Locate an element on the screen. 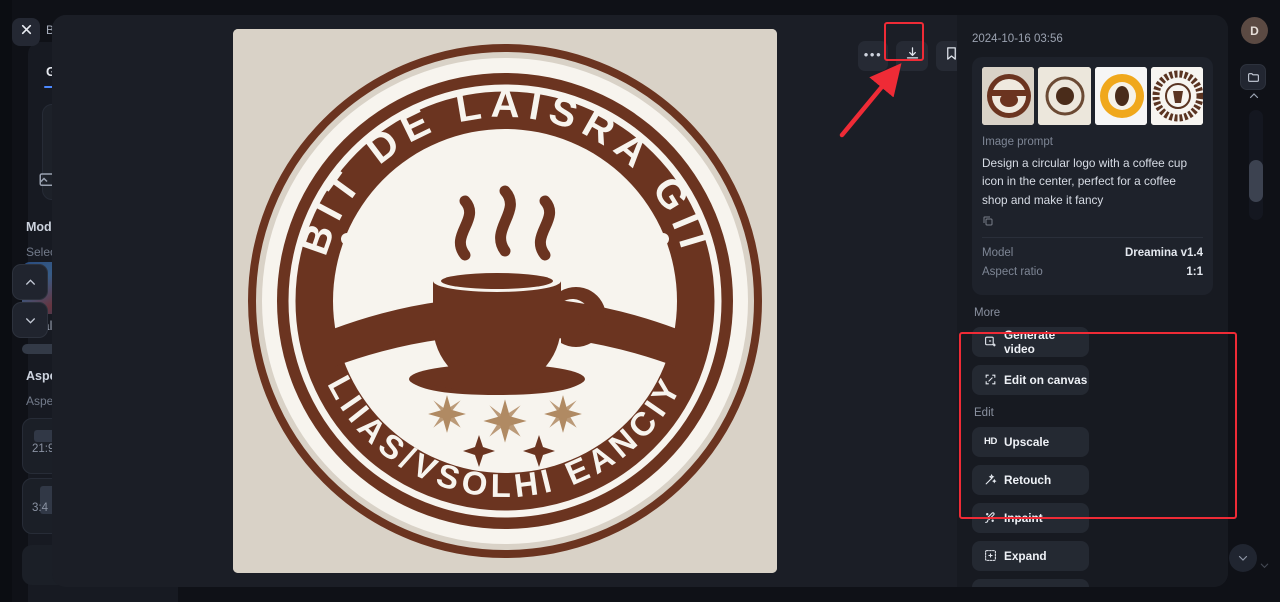 Image resolution: width=1280 pixels, height=602 pixels. expand-label: Expand is located at coordinates (1025, 555).